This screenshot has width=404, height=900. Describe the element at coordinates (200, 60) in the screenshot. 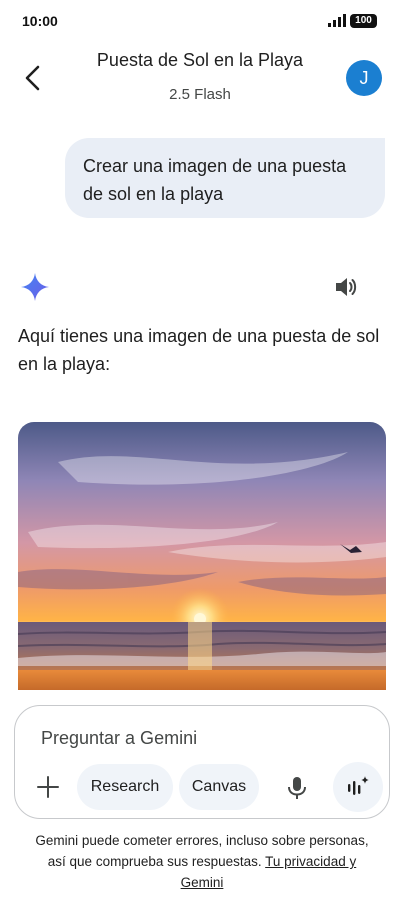

I see `page-title: Puesta de Sol en la Playa` at that location.